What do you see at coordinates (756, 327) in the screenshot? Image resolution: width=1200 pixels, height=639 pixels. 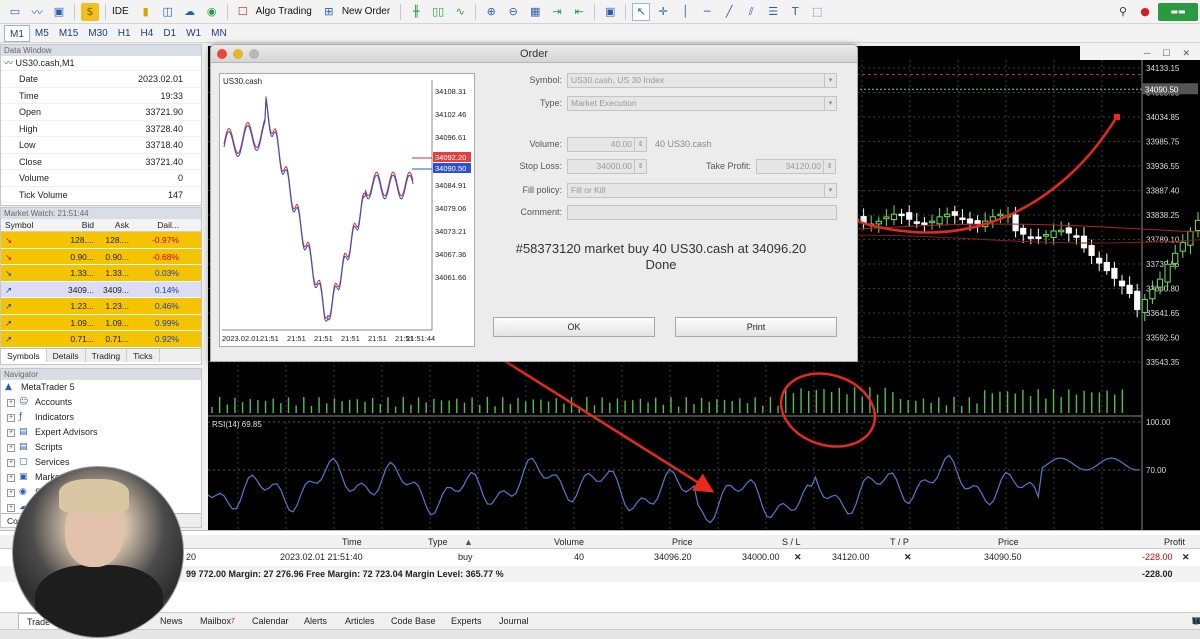 I see `print-button: Print` at bounding box center [756, 327].